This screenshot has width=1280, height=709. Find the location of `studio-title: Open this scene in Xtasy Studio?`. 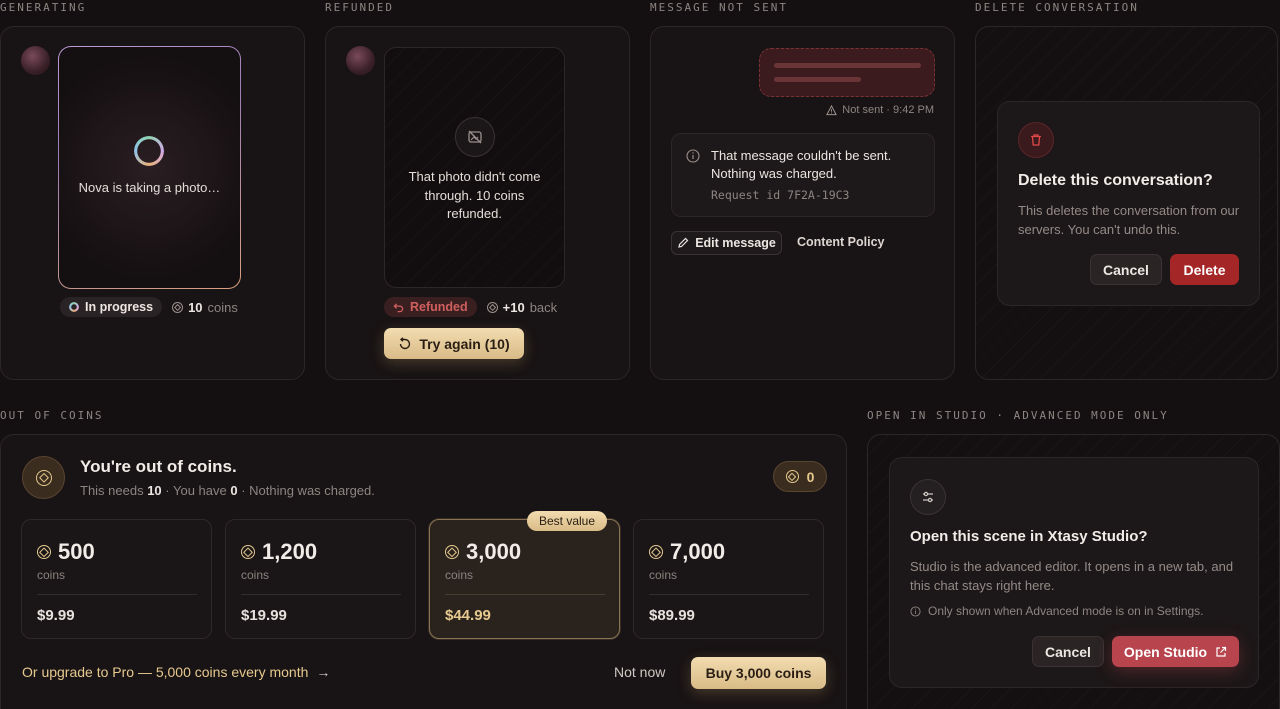

studio-title: Open this scene in Xtasy Studio? is located at coordinates (1029, 536).